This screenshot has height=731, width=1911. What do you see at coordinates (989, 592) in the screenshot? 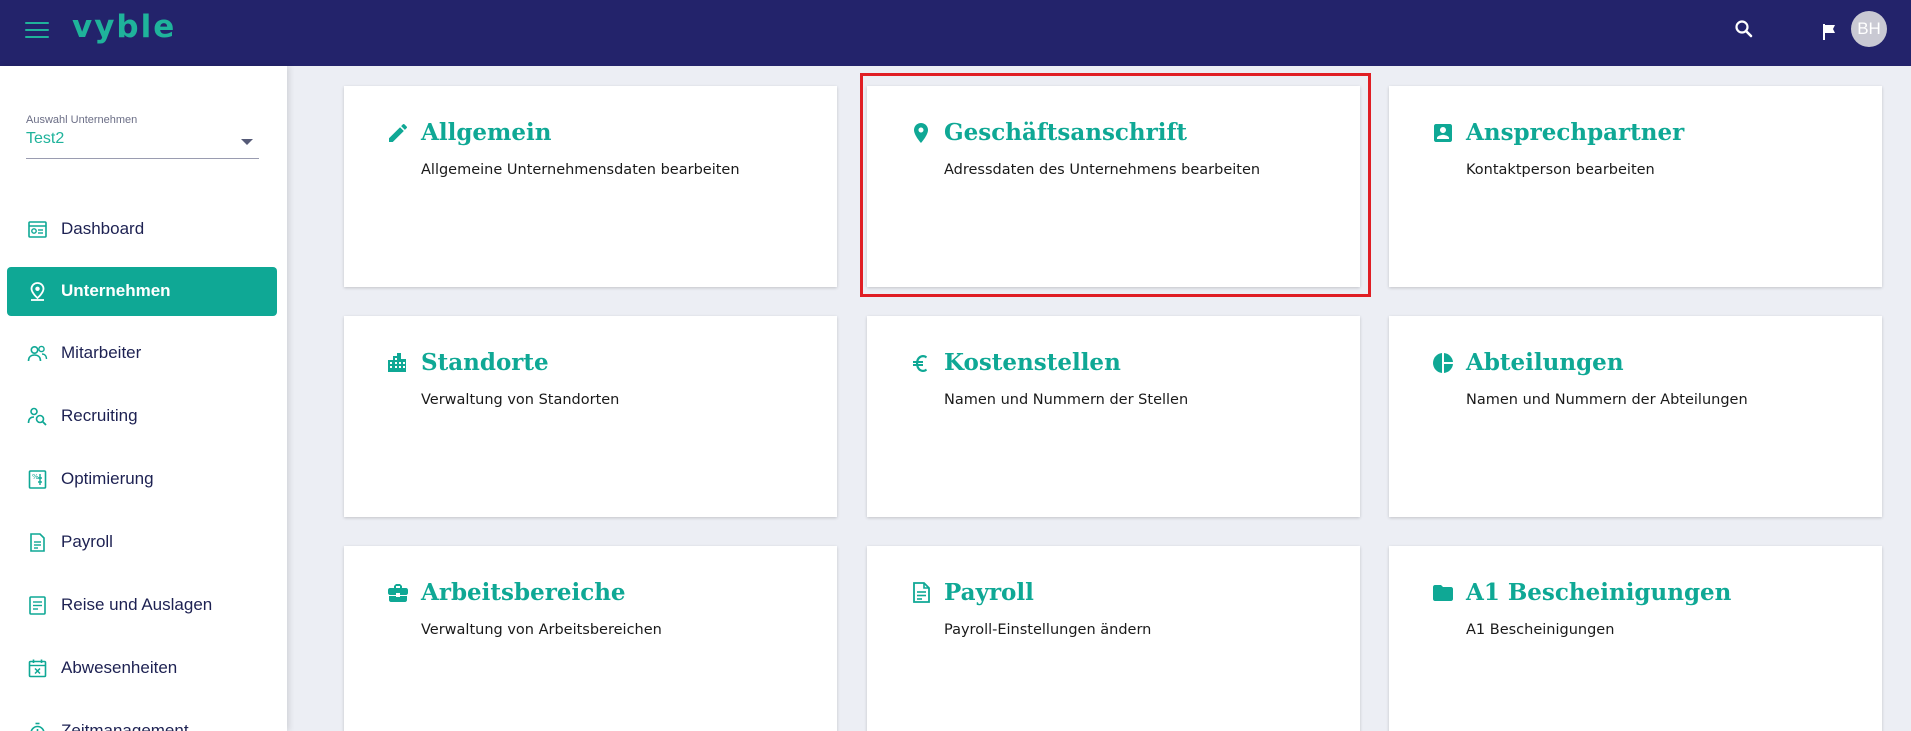
I see `card-title: Payroll` at bounding box center [989, 592].